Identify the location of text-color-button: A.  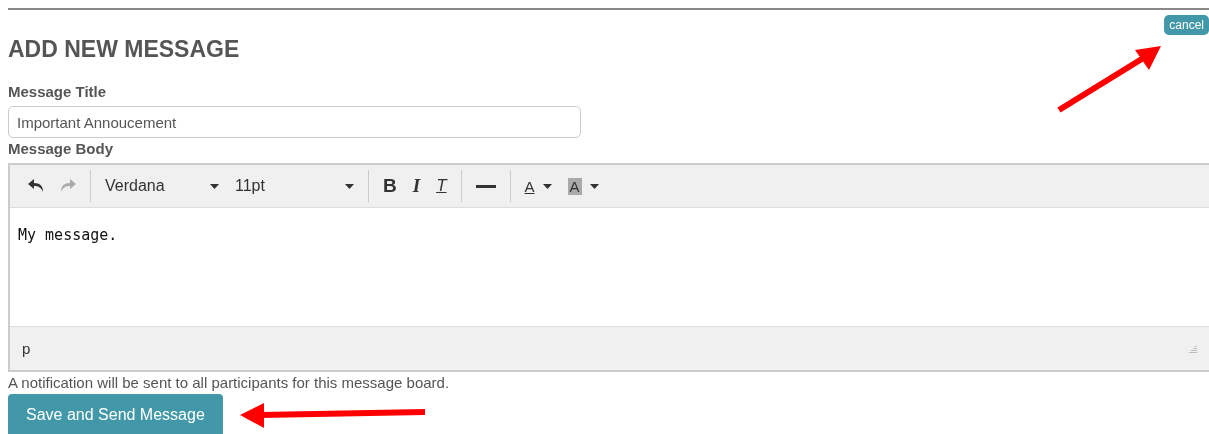
(538, 186).